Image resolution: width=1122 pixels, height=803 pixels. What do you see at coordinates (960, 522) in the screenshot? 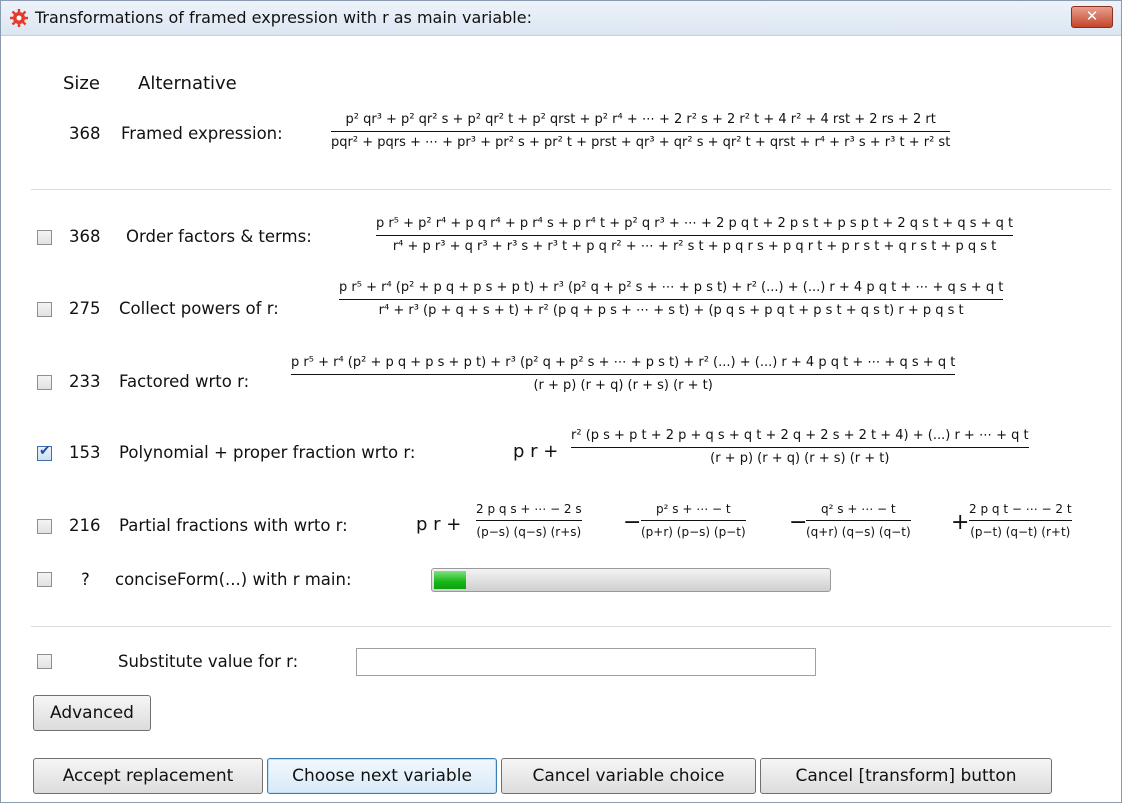
I see `plus-operator: +` at bounding box center [960, 522].